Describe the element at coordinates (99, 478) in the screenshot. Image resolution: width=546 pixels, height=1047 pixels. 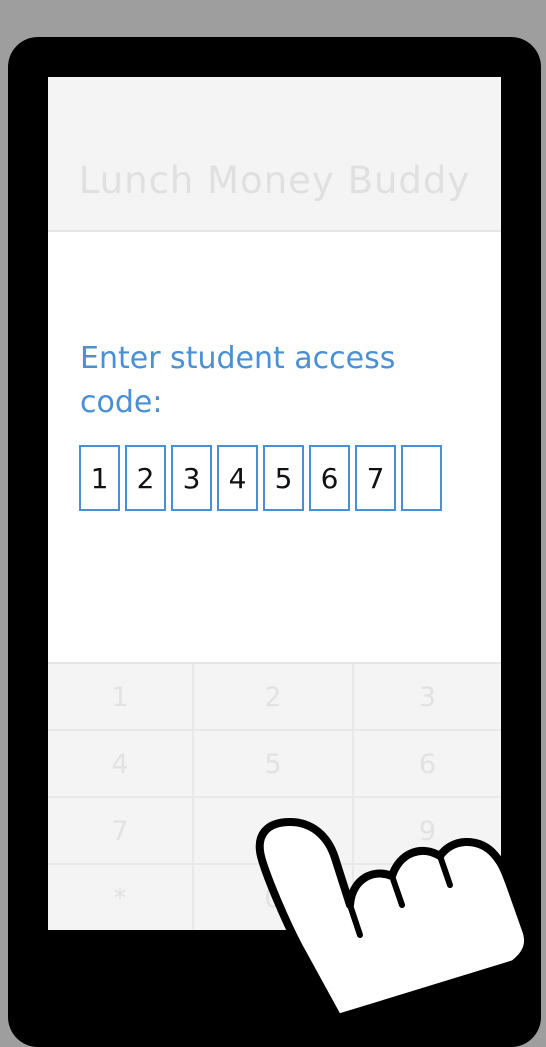
I see `code-digit-1: 1` at that location.